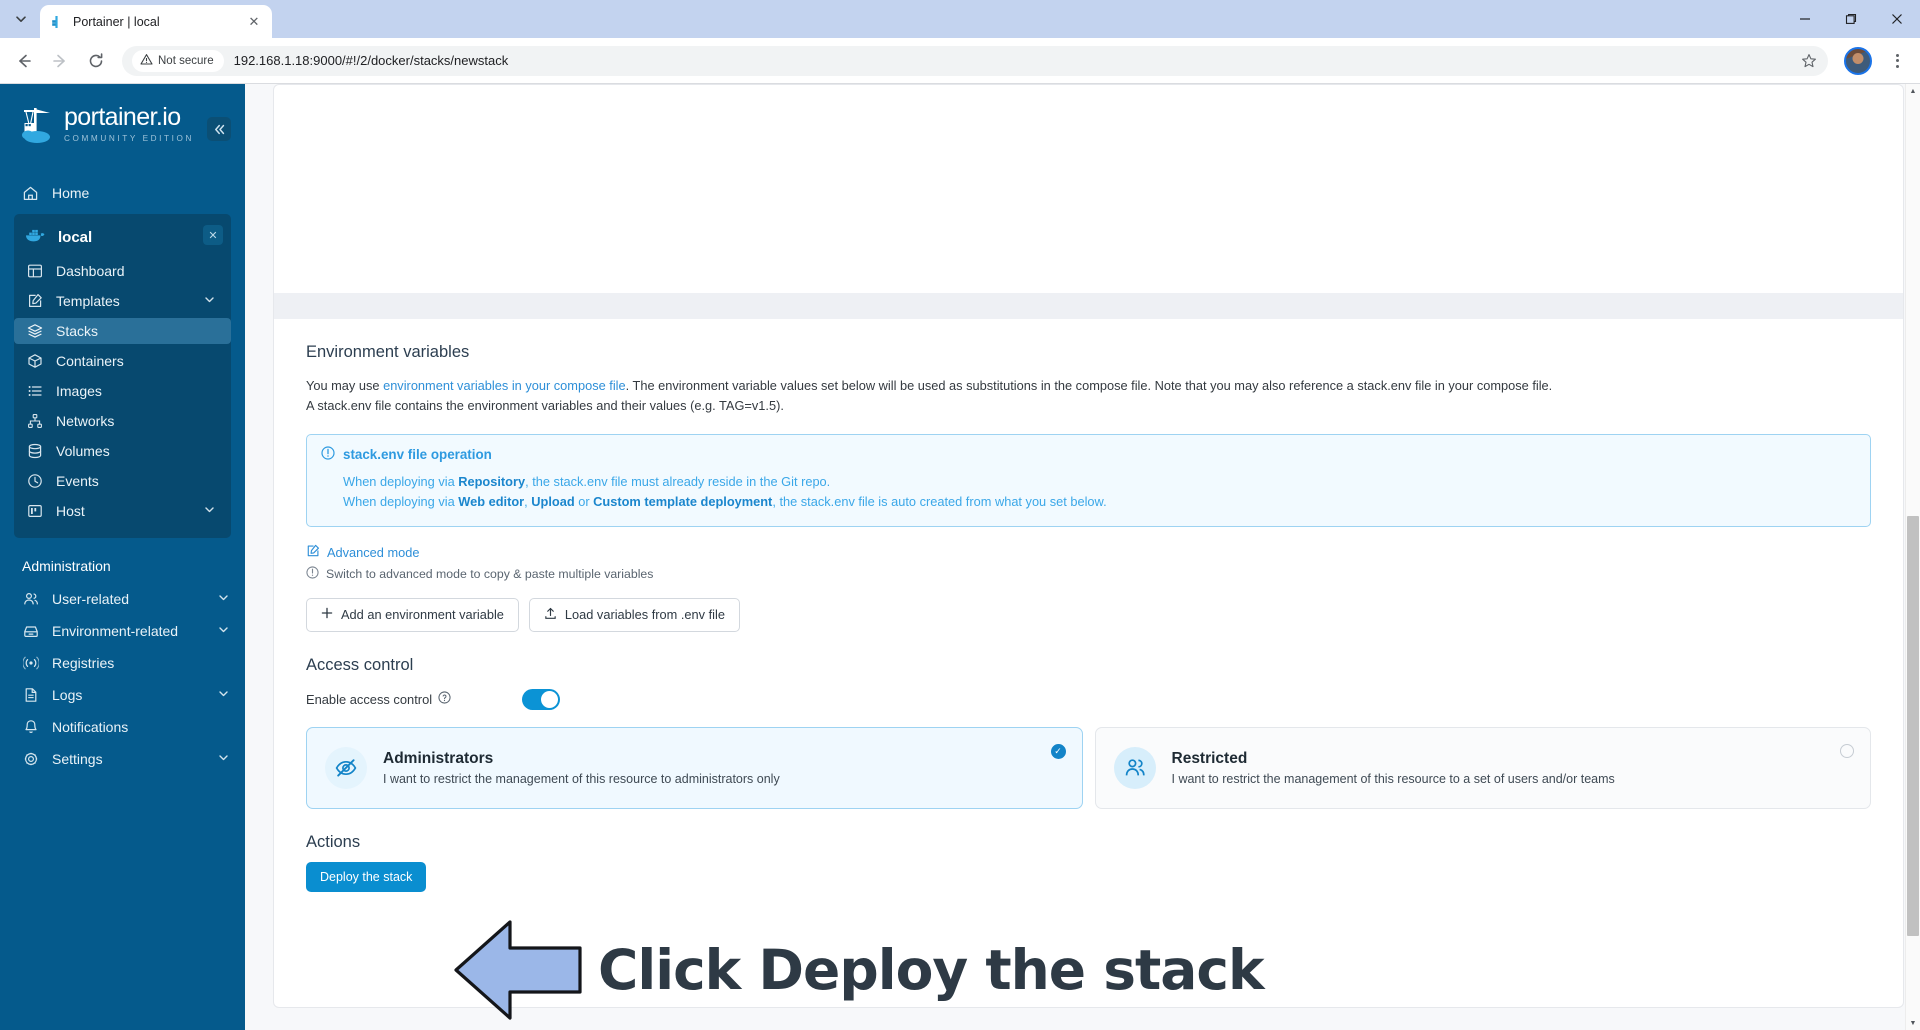 The height and width of the screenshot is (1030, 1920). I want to click on sidebar-item-events: Events, so click(122, 481).